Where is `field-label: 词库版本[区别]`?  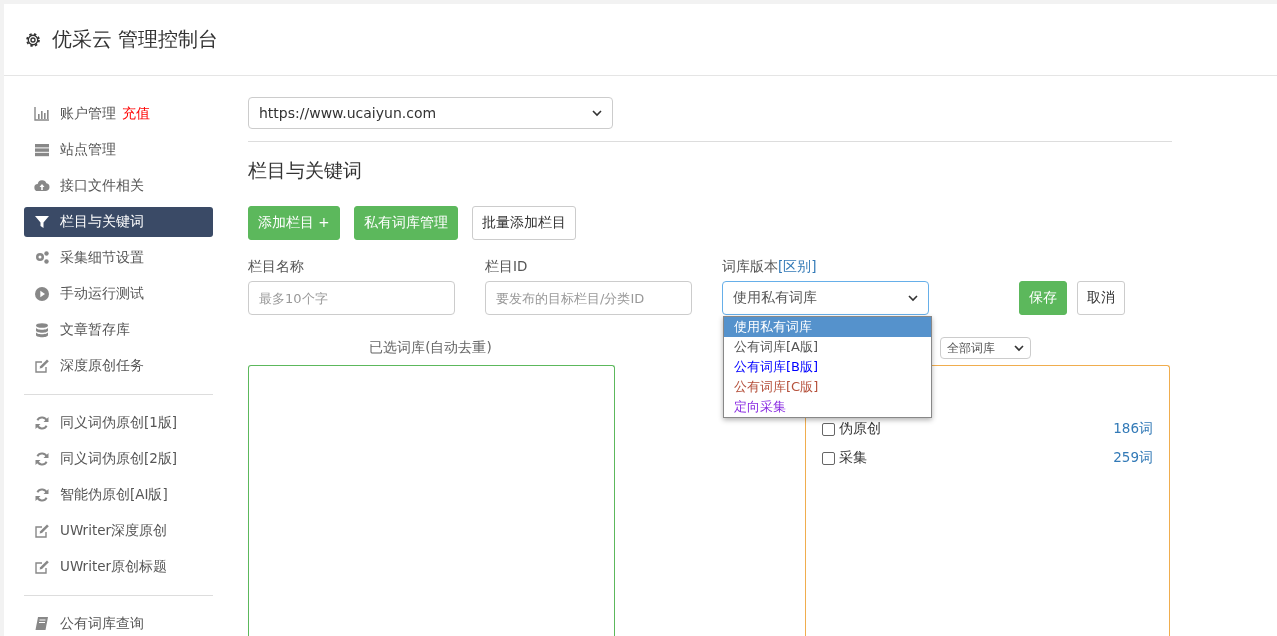 field-label: 词库版本[区别] is located at coordinates (770, 267).